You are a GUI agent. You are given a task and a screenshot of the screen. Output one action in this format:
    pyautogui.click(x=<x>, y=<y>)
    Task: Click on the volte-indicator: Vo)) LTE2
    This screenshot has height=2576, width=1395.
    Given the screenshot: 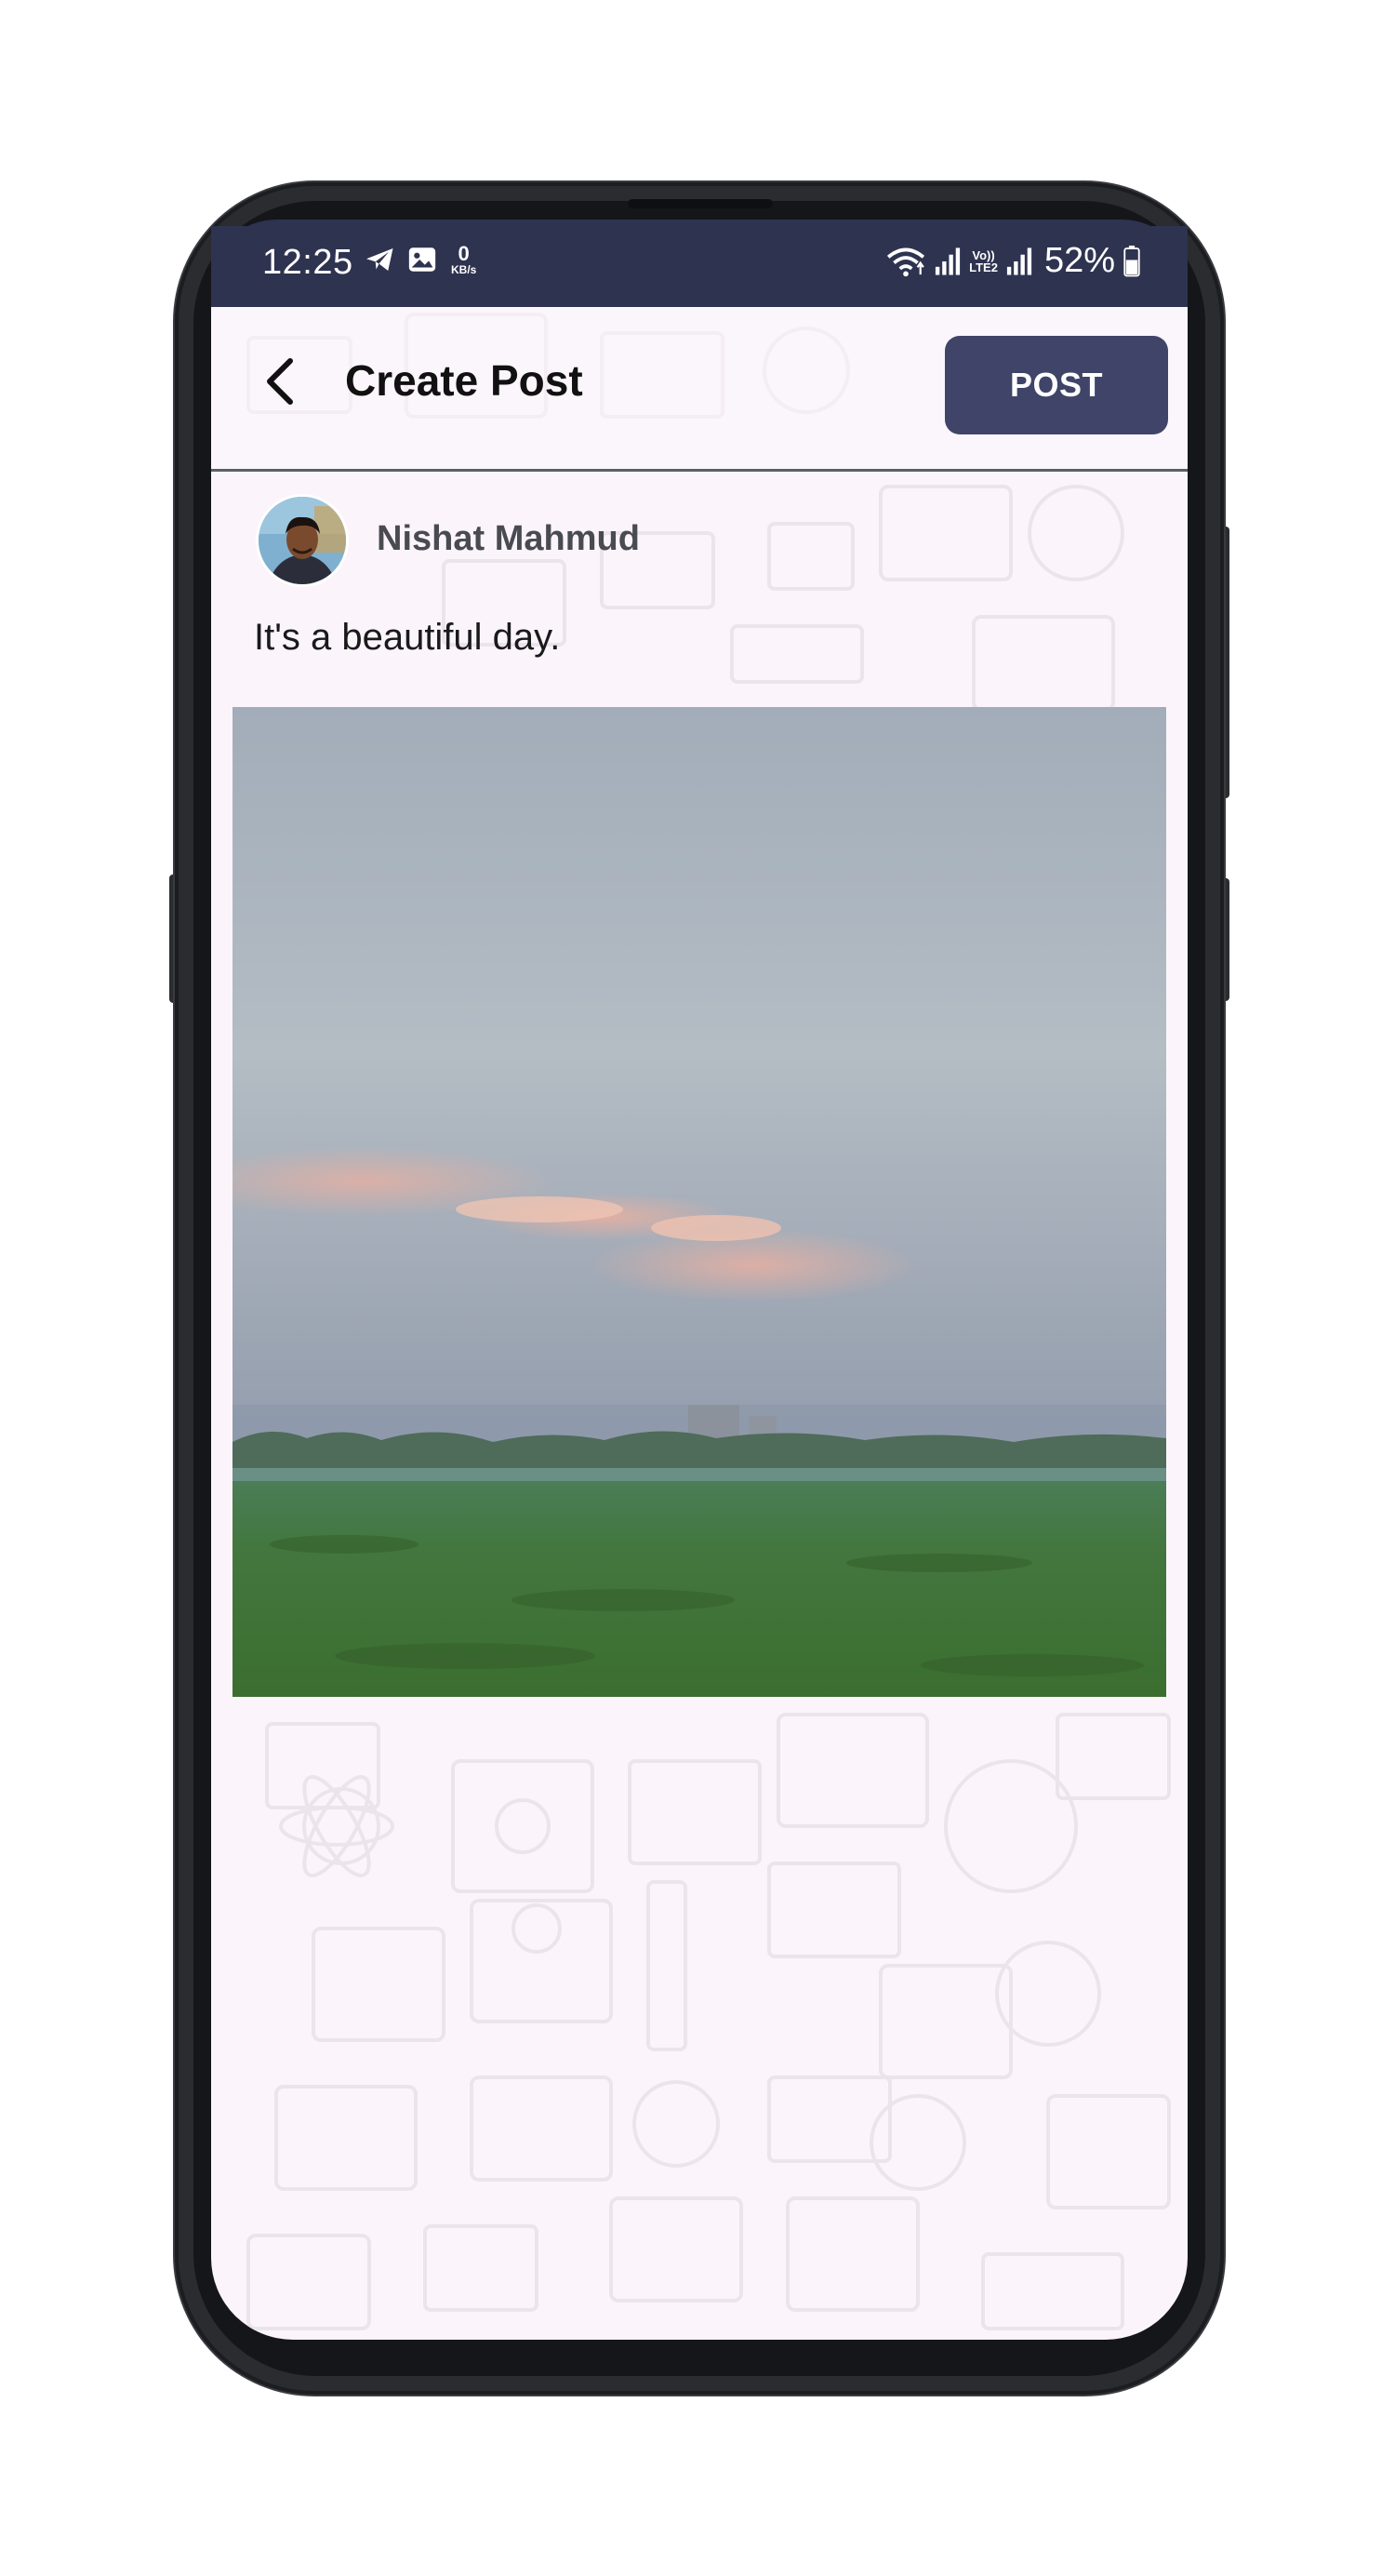 What is the action you would take?
    pyautogui.click(x=983, y=261)
    